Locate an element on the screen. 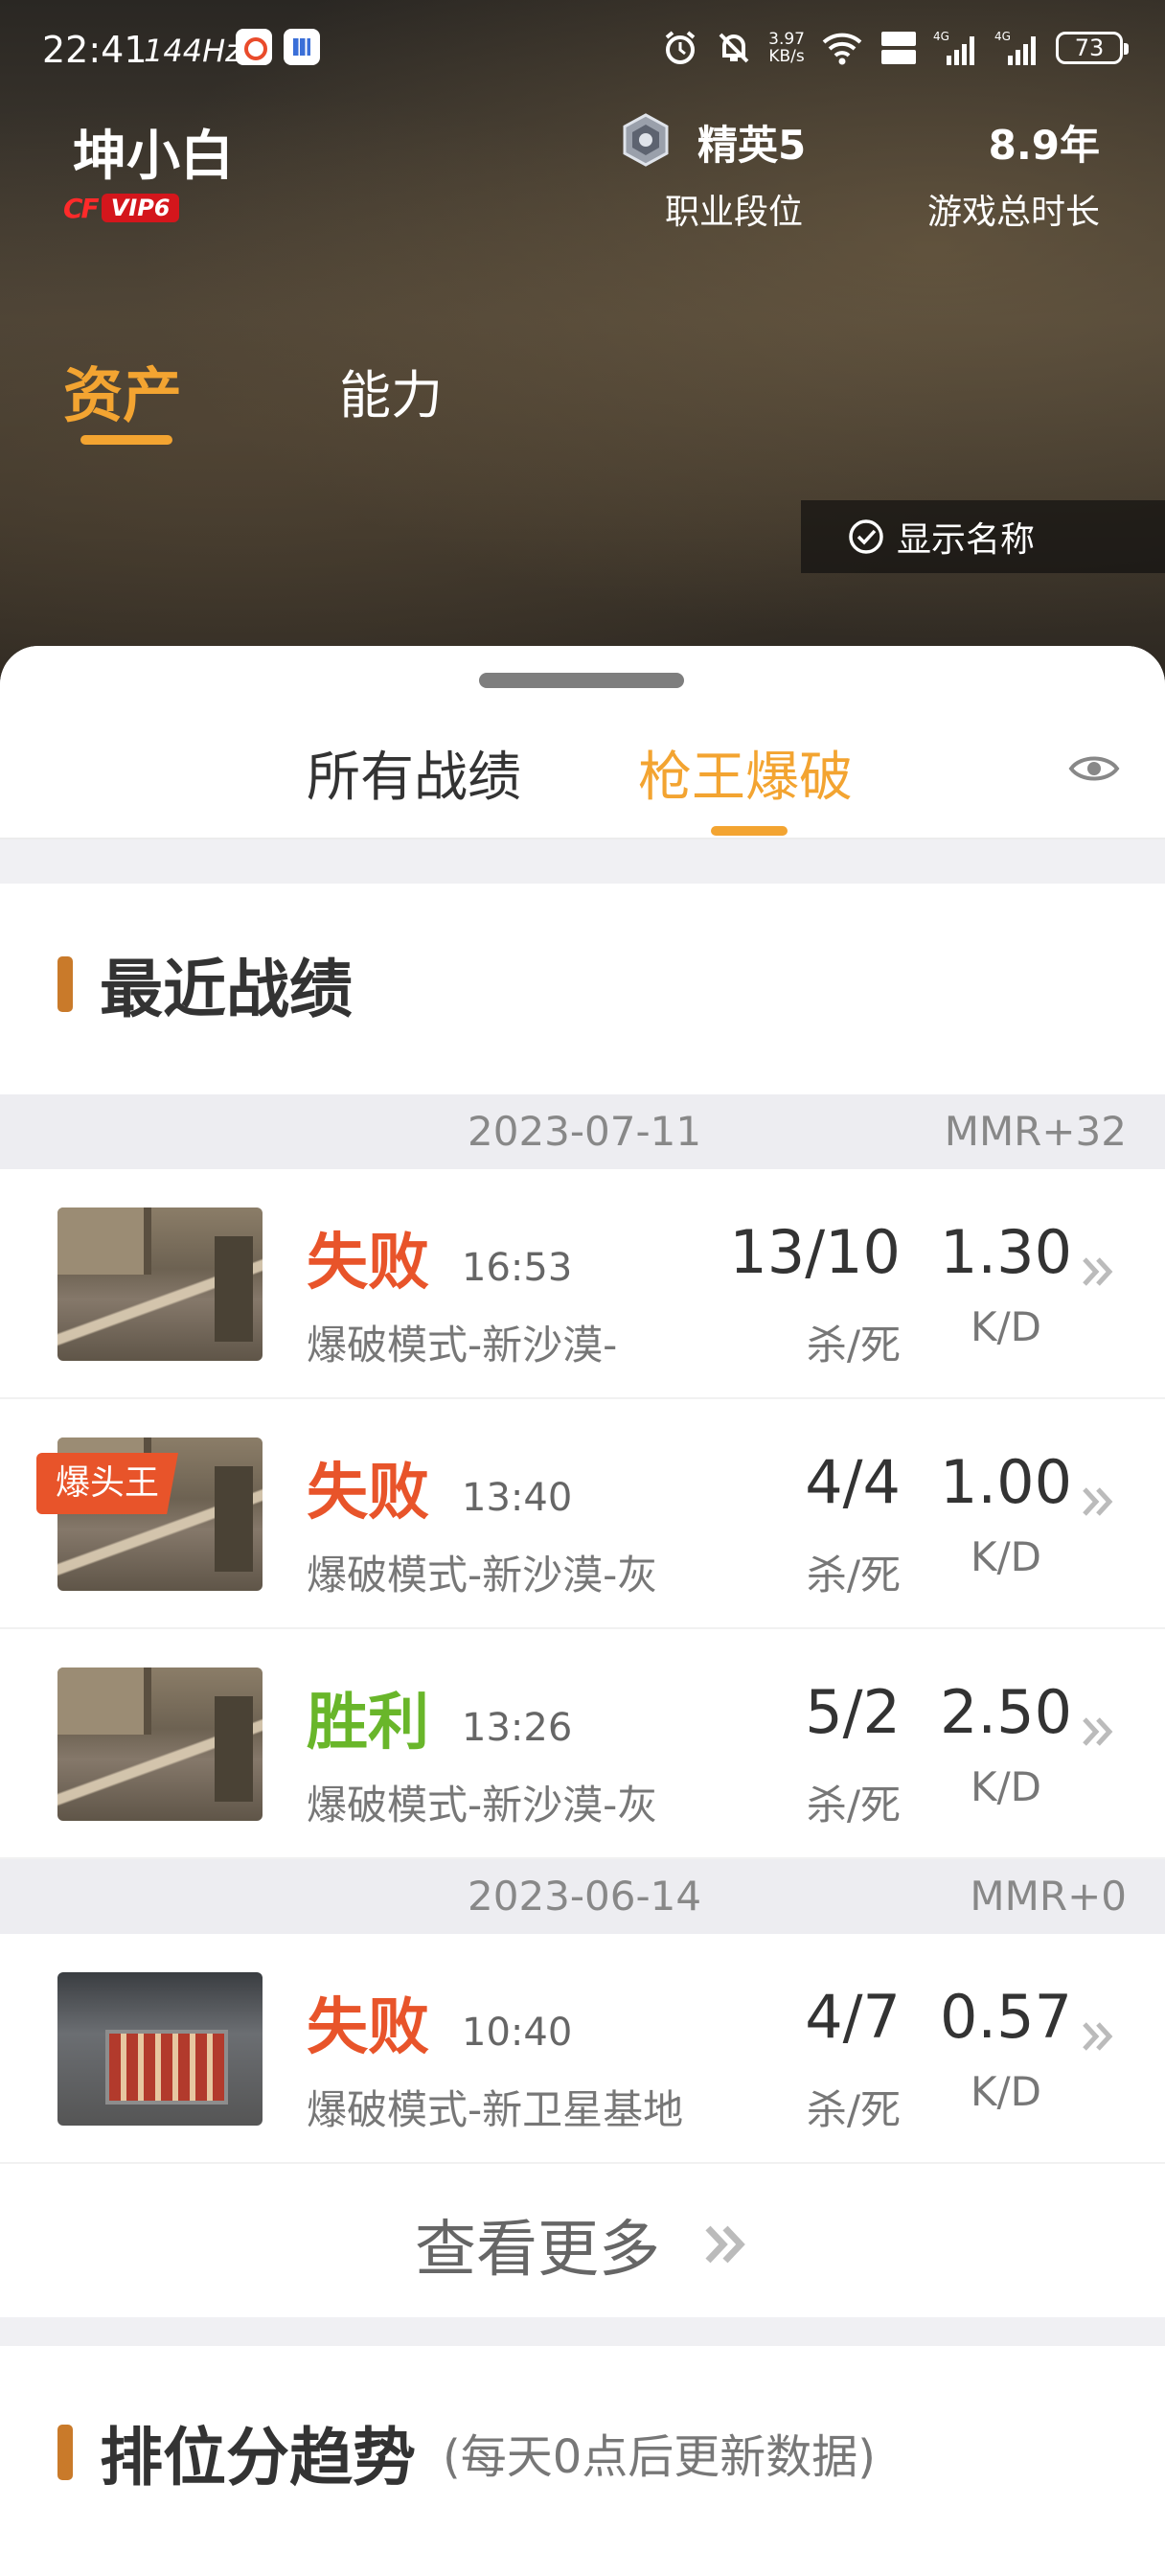  show-name-toggle: 显示名称 is located at coordinates (983, 536).